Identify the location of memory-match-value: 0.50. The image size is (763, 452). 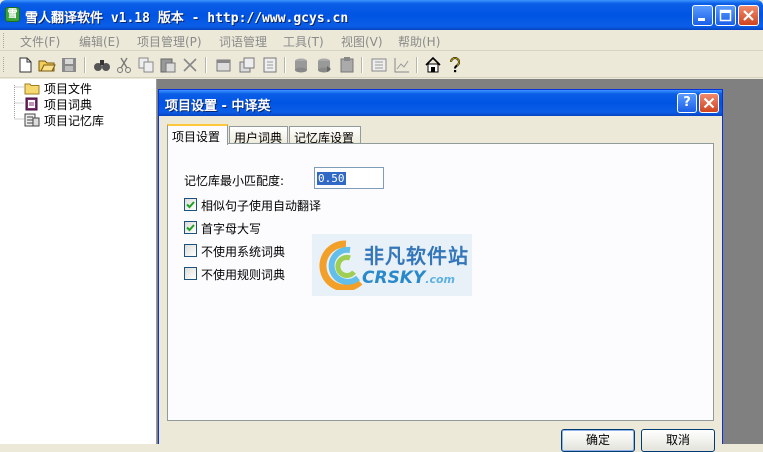
(331, 178).